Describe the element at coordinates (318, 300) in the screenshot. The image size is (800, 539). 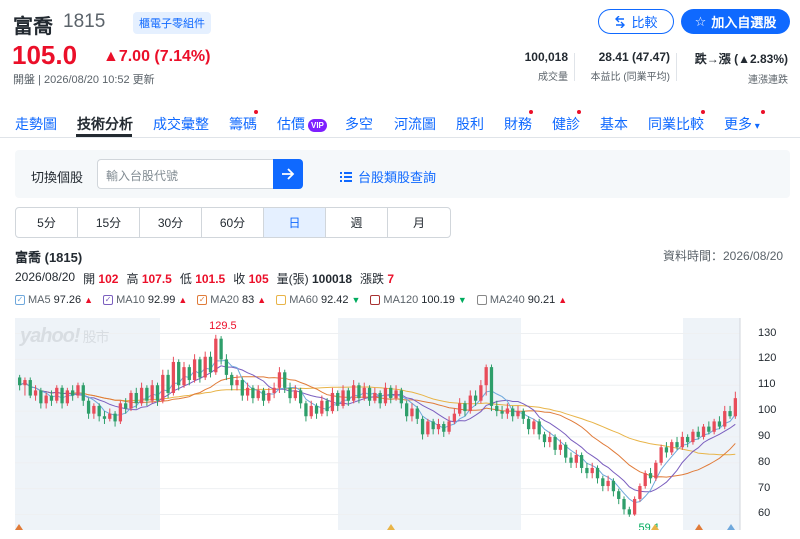
I see `legend-ma60: MA60 92.42 ▼` at that location.